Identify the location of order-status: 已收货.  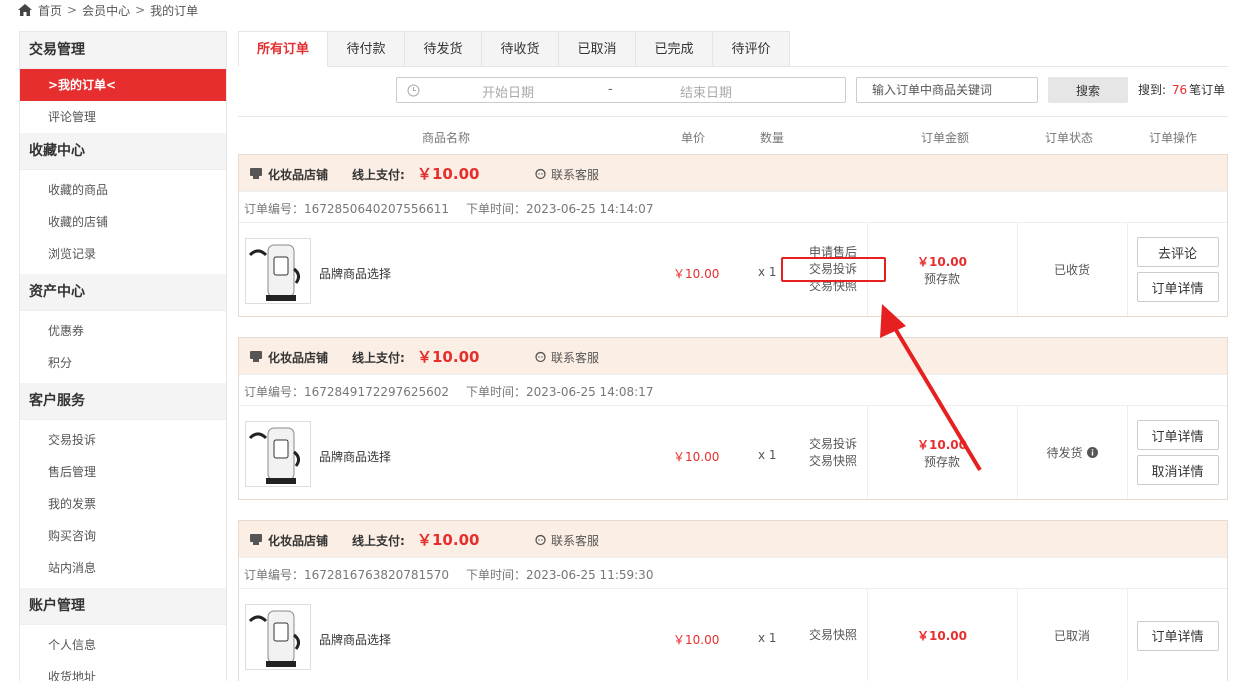
(1072, 269).